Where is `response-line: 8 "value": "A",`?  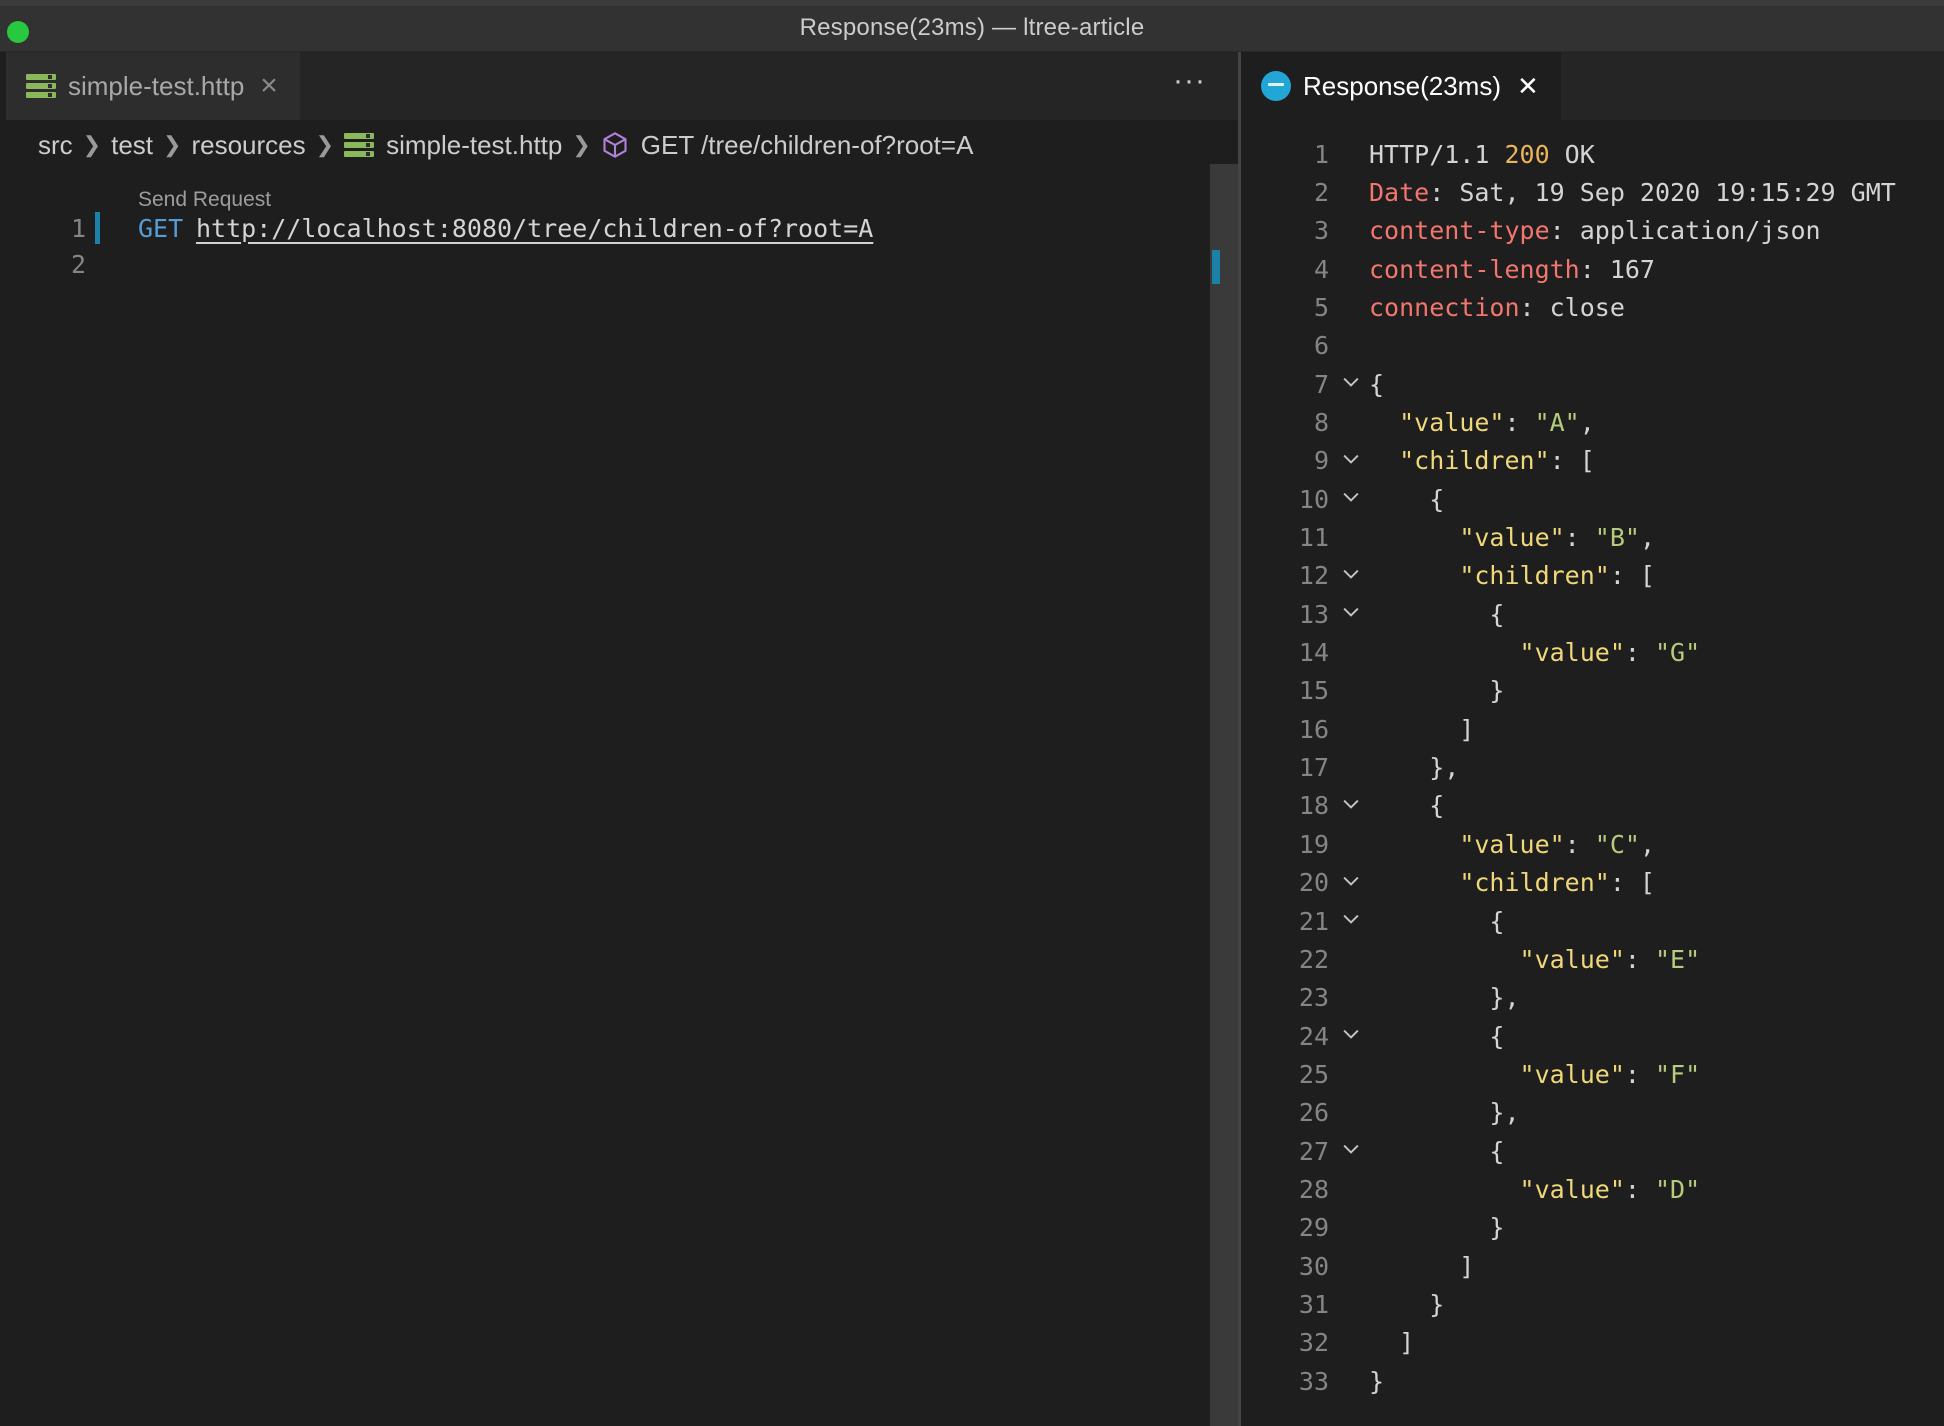 response-line: 8 "value": "A", is located at coordinates (1591, 422).